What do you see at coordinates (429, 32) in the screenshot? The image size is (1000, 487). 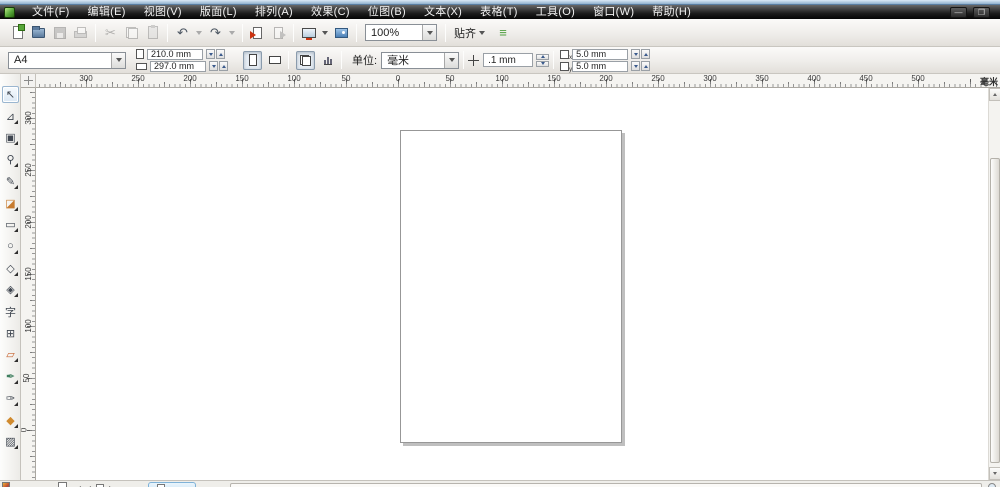 I see `zoom-combo-arrow` at bounding box center [429, 32].